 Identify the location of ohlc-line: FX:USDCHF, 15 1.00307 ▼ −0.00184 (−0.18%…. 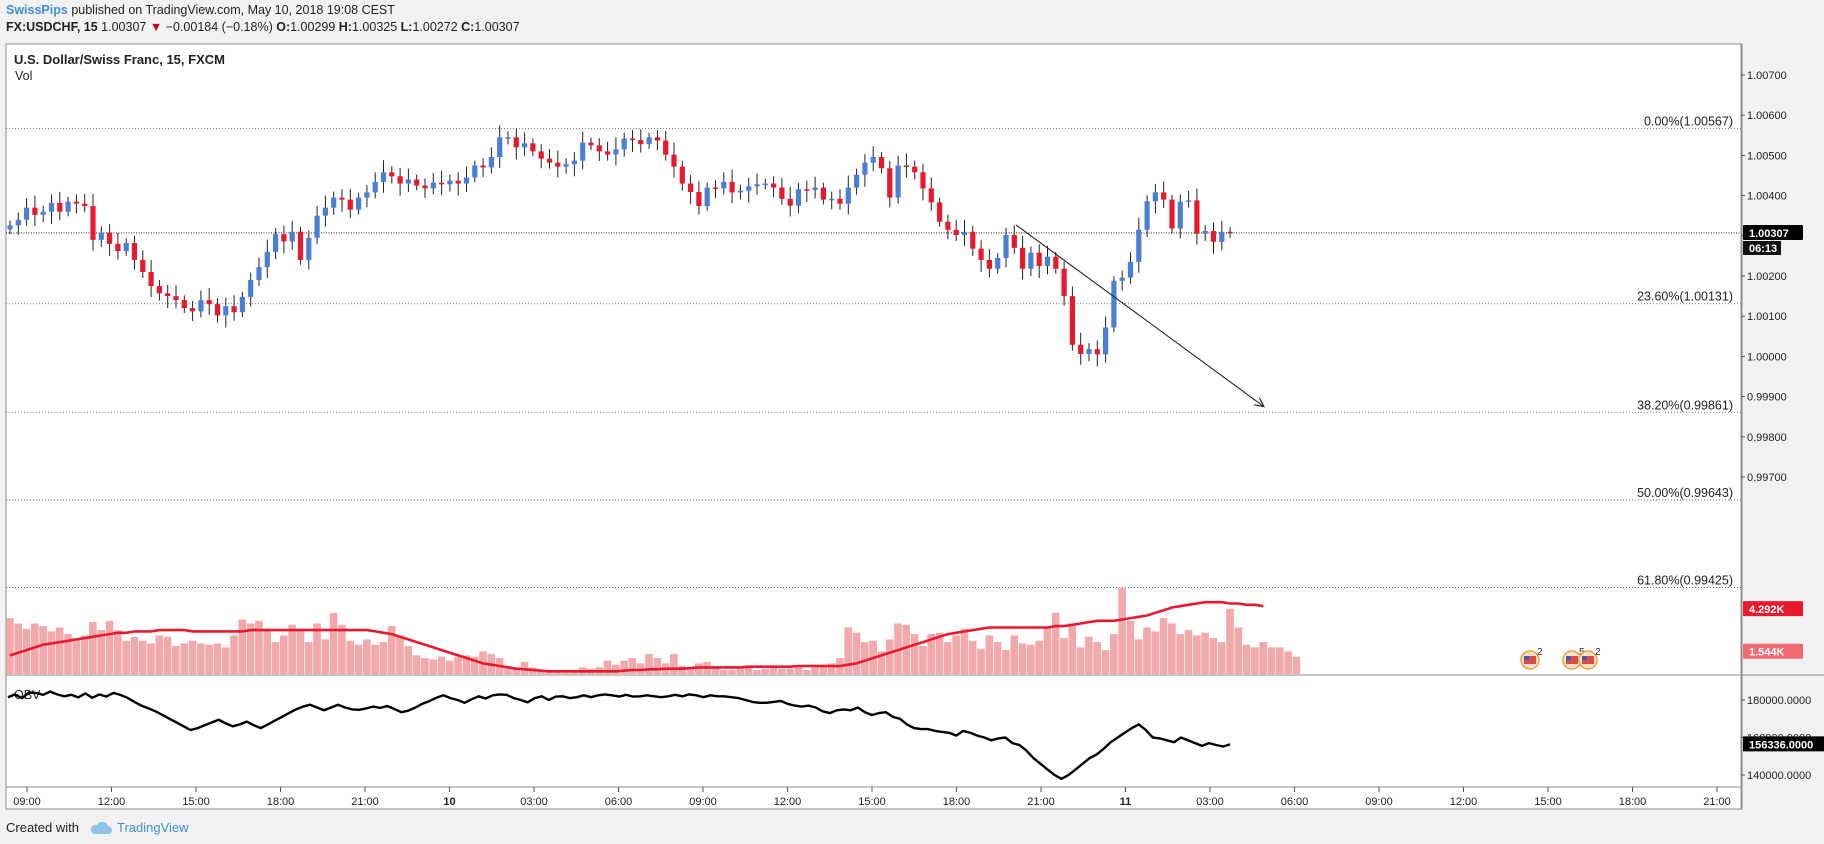
(911, 27).